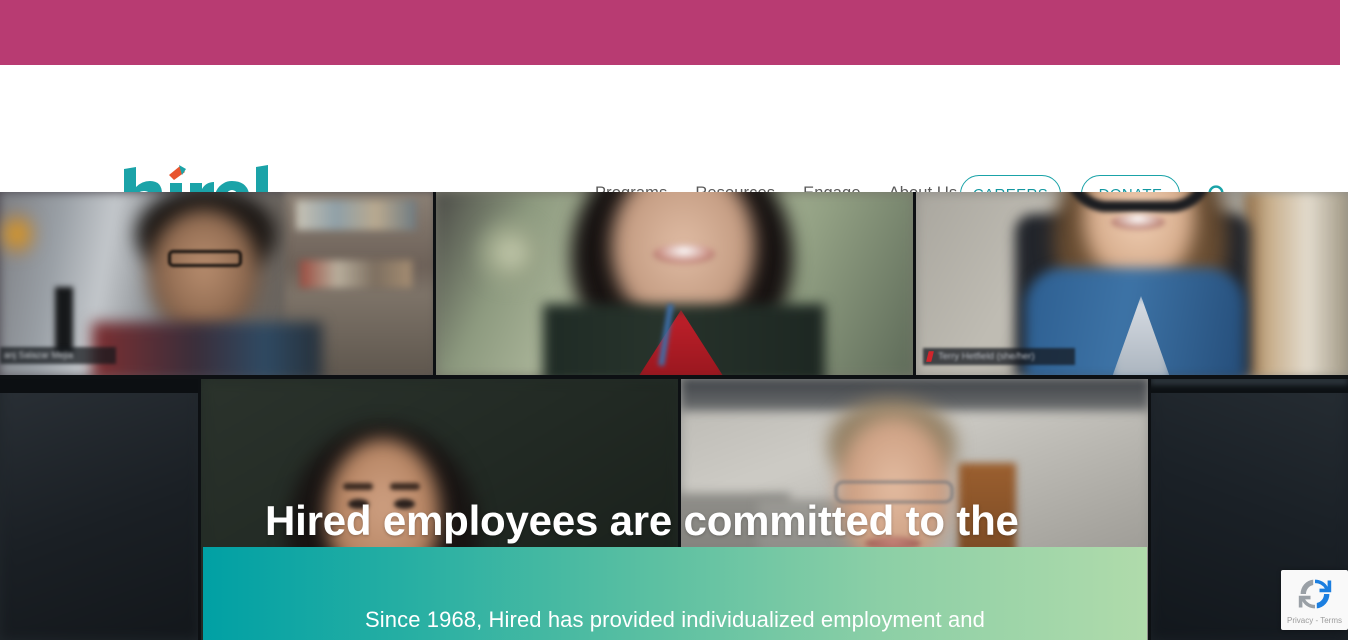 The height and width of the screenshot is (640, 1348). Describe the element at coordinates (986, 356) in the screenshot. I see `participant-name: Terry Hetfield (she/her)` at that location.